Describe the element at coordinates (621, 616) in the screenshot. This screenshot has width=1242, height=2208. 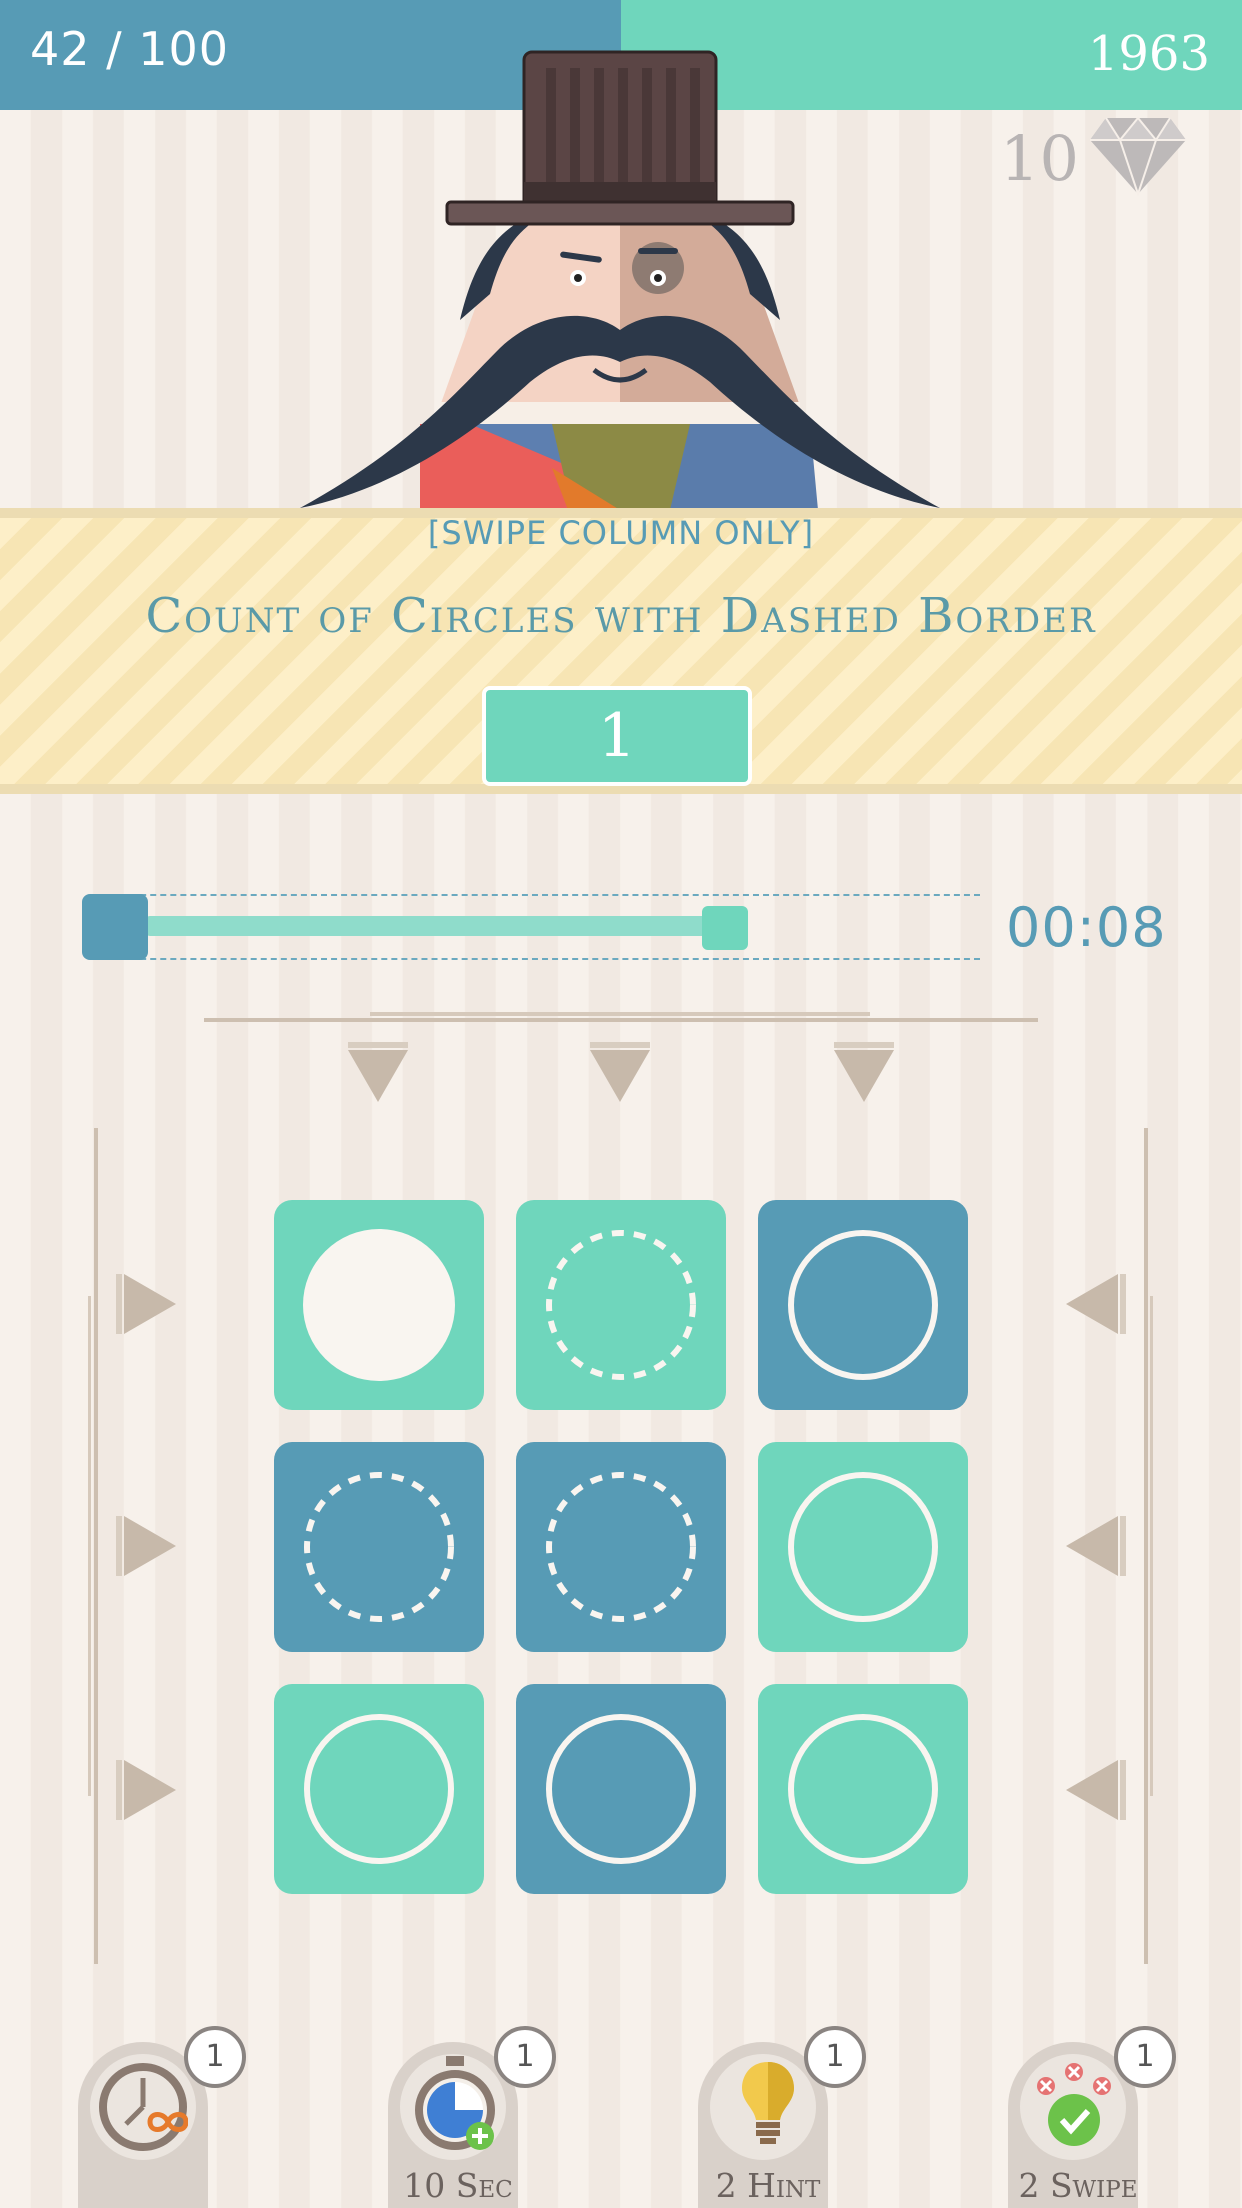
I see `rule-title: Count of Circles with Dashed Border` at that location.